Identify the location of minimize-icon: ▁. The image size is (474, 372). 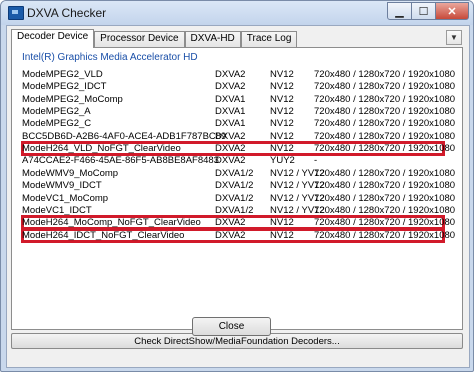
(399, 11).